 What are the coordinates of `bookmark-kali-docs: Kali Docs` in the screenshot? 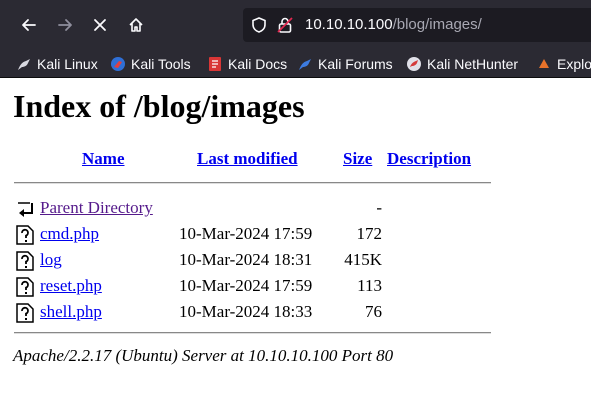 It's located at (247, 63).